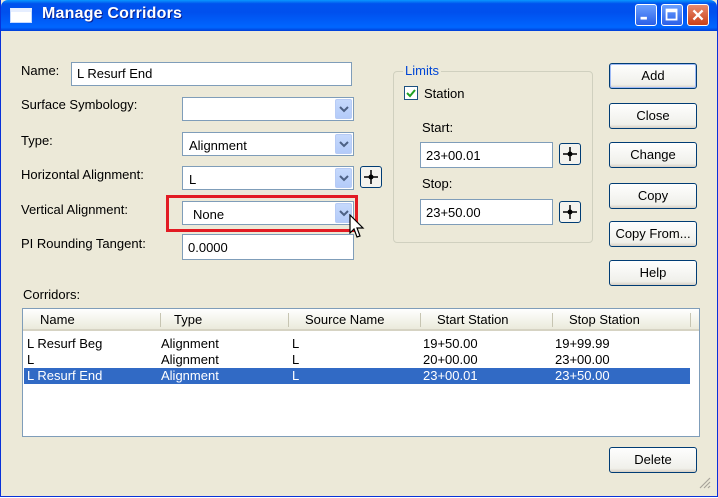 The image size is (718, 498). Describe the element at coordinates (112, 13) in the screenshot. I see `window-title: Manage Corridors` at that location.